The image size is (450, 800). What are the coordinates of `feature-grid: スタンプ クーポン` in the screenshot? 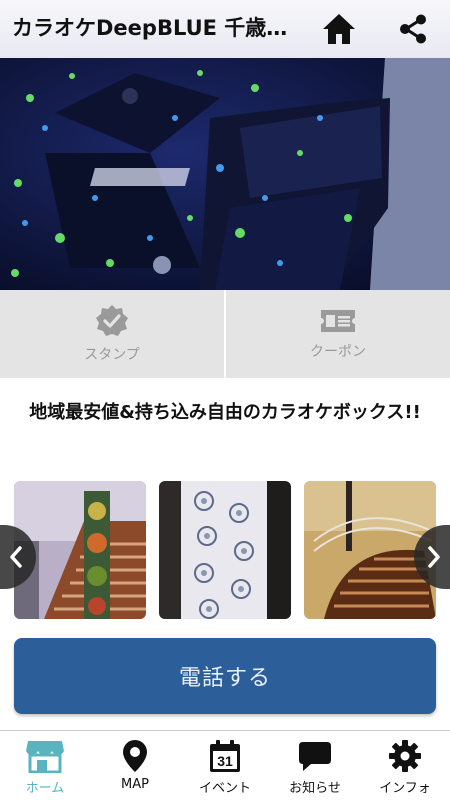 It's located at (225, 334).